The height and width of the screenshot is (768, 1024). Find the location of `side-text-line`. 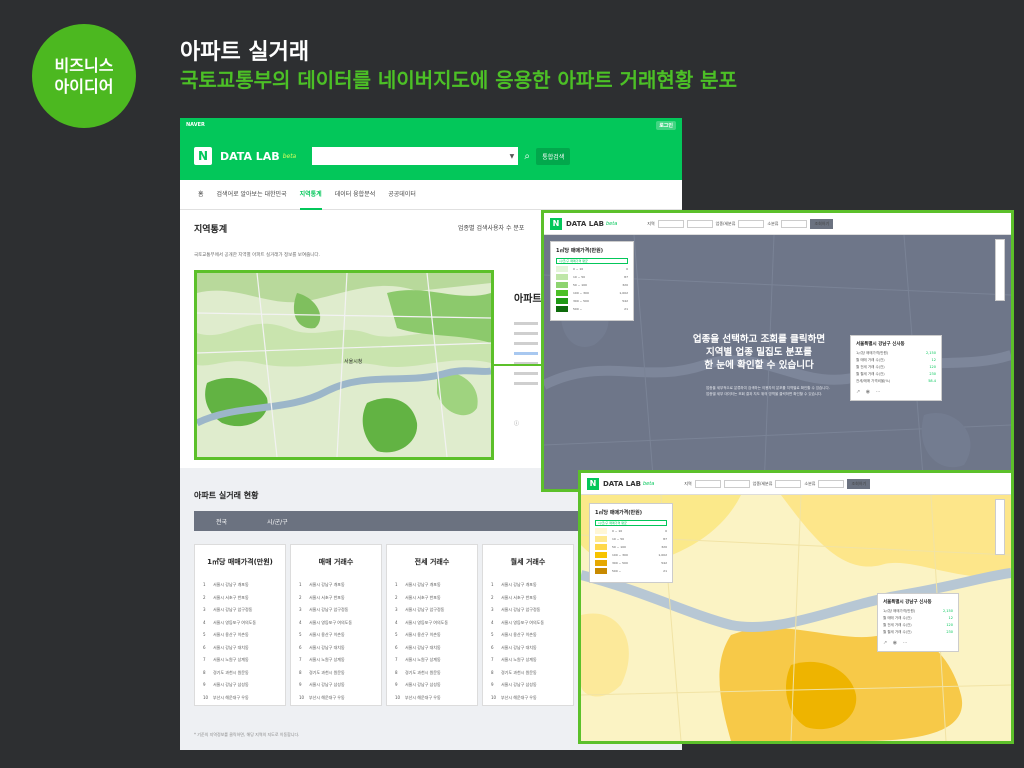

side-text-line is located at coordinates (526, 373).